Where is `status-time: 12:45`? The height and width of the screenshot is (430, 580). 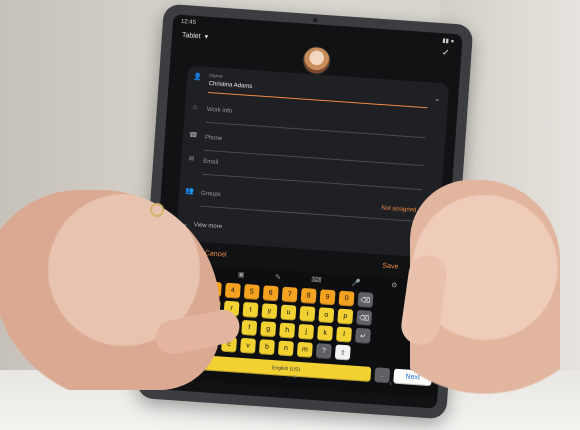
status-time: 12:45 is located at coordinates (188, 22).